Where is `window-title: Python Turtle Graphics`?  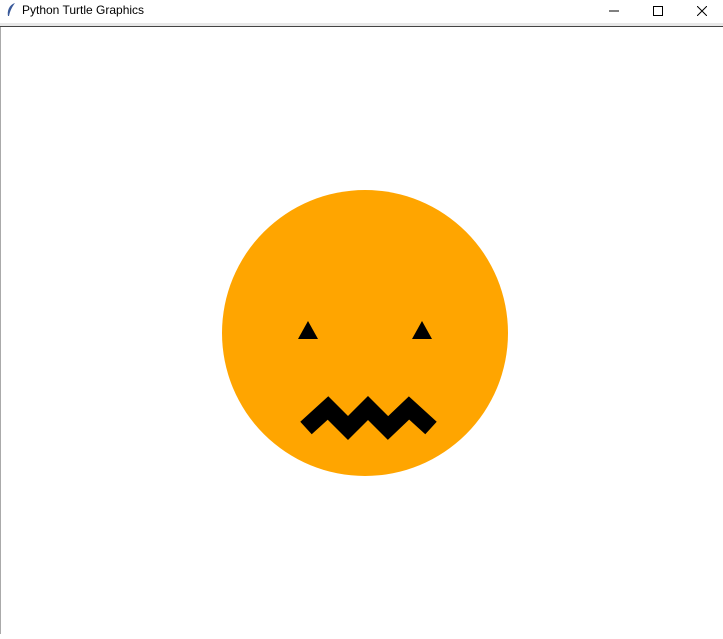
window-title: Python Turtle Graphics is located at coordinates (83, 10).